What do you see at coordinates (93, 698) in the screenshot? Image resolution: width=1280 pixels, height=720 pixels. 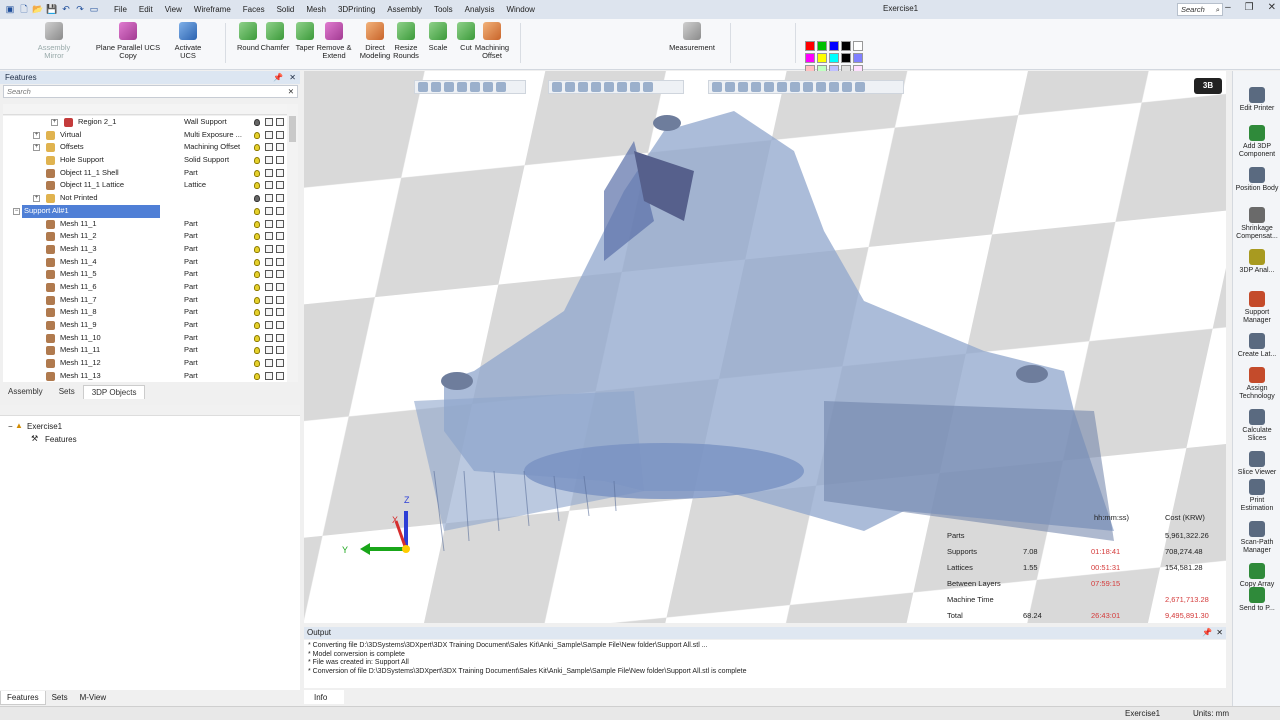 I see `tab-m-view: M-View` at bounding box center [93, 698].